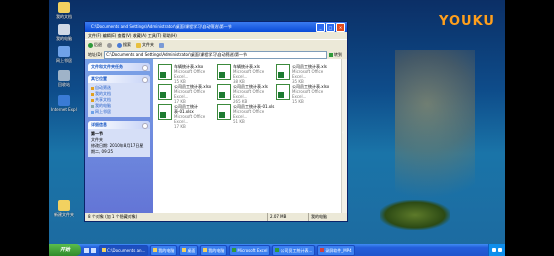 This screenshot has width=554, height=256. I want to click on taskbar-item: 桌面, so click(189, 250).